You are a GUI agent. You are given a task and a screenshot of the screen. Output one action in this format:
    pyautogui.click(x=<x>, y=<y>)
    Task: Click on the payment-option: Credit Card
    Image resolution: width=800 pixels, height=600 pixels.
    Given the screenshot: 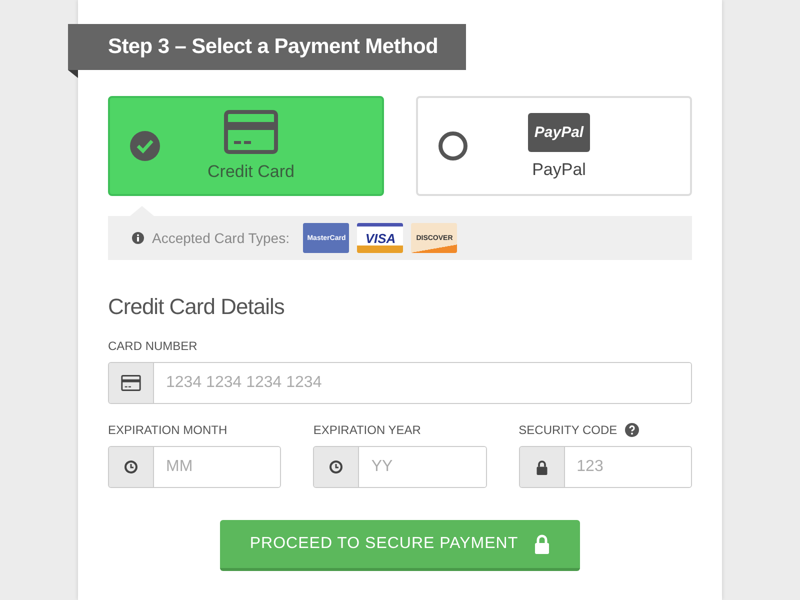 What is the action you would take?
    pyautogui.click(x=246, y=146)
    